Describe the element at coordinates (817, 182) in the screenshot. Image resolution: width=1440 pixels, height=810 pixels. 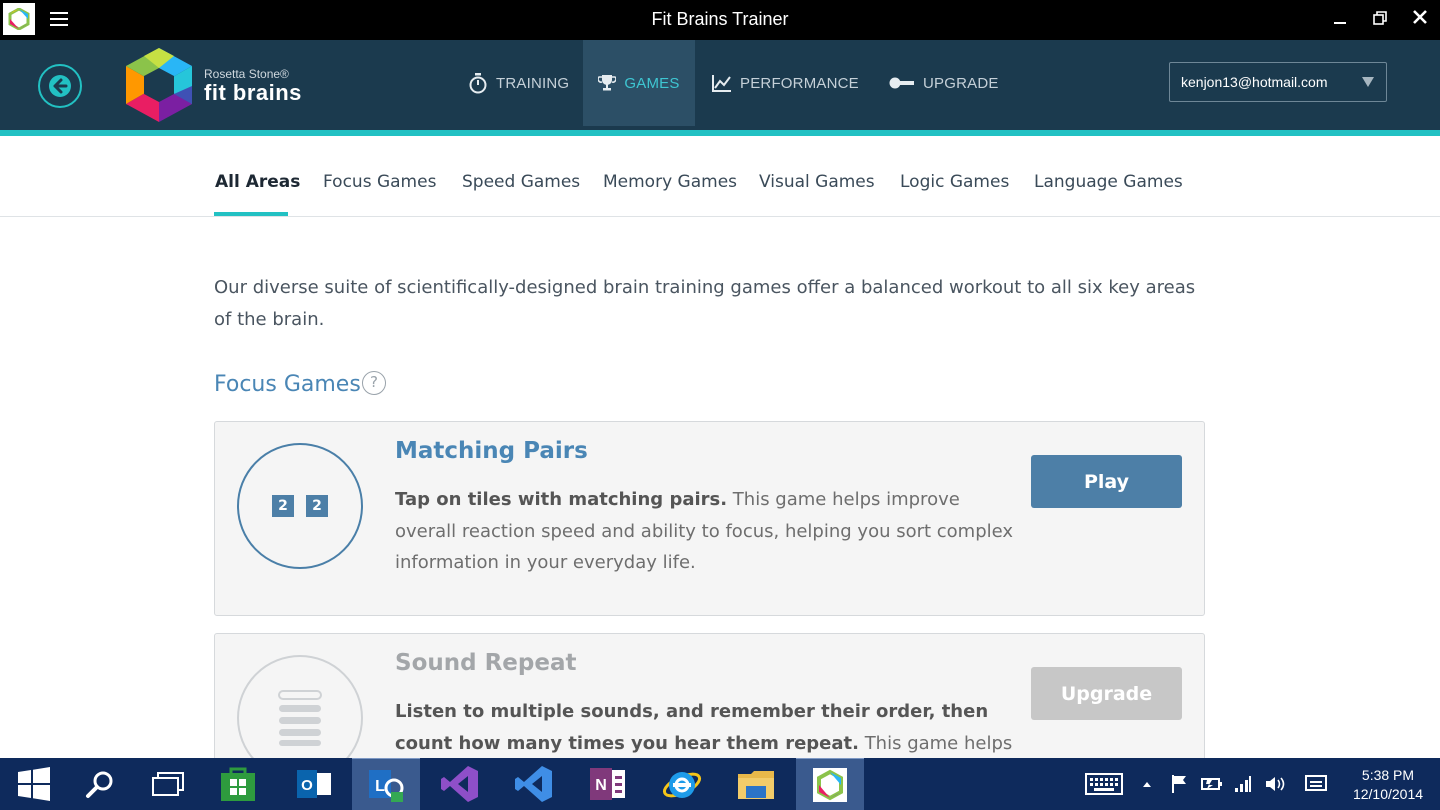
I see `tab-visual-games: Visual Games` at that location.